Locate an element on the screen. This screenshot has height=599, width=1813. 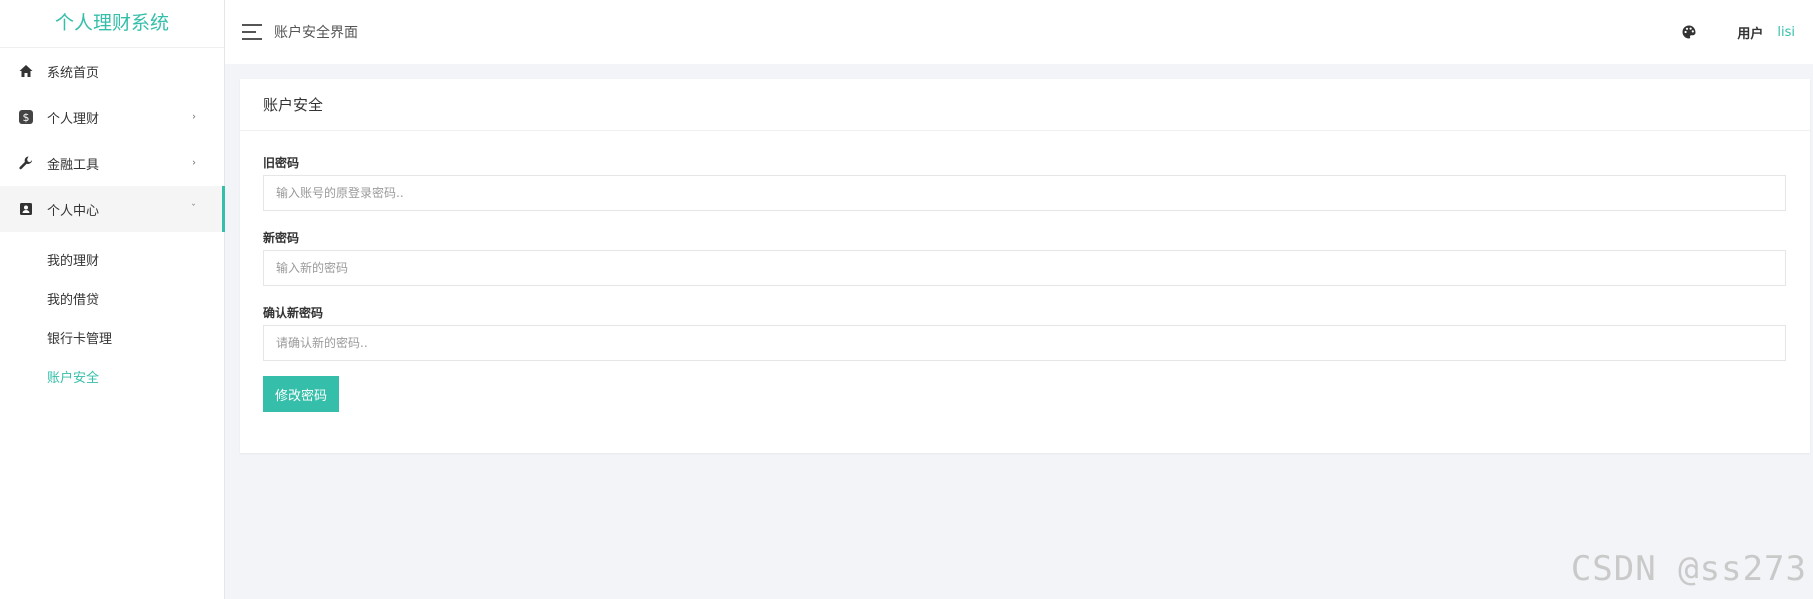
user-label: 用户 is located at coordinates (1750, 34).